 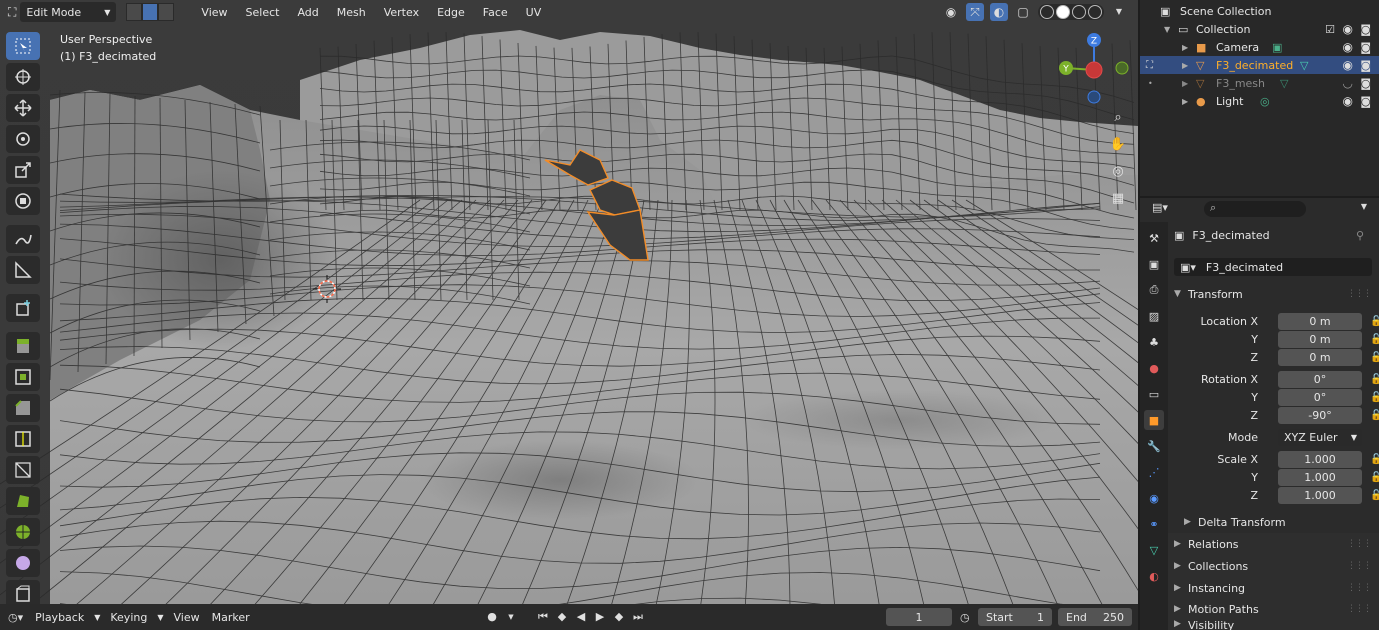 What do you see at coordinates (534, 12) in the screenshot?
I see `menu-uv: UV` at bounding box center [534, 12].